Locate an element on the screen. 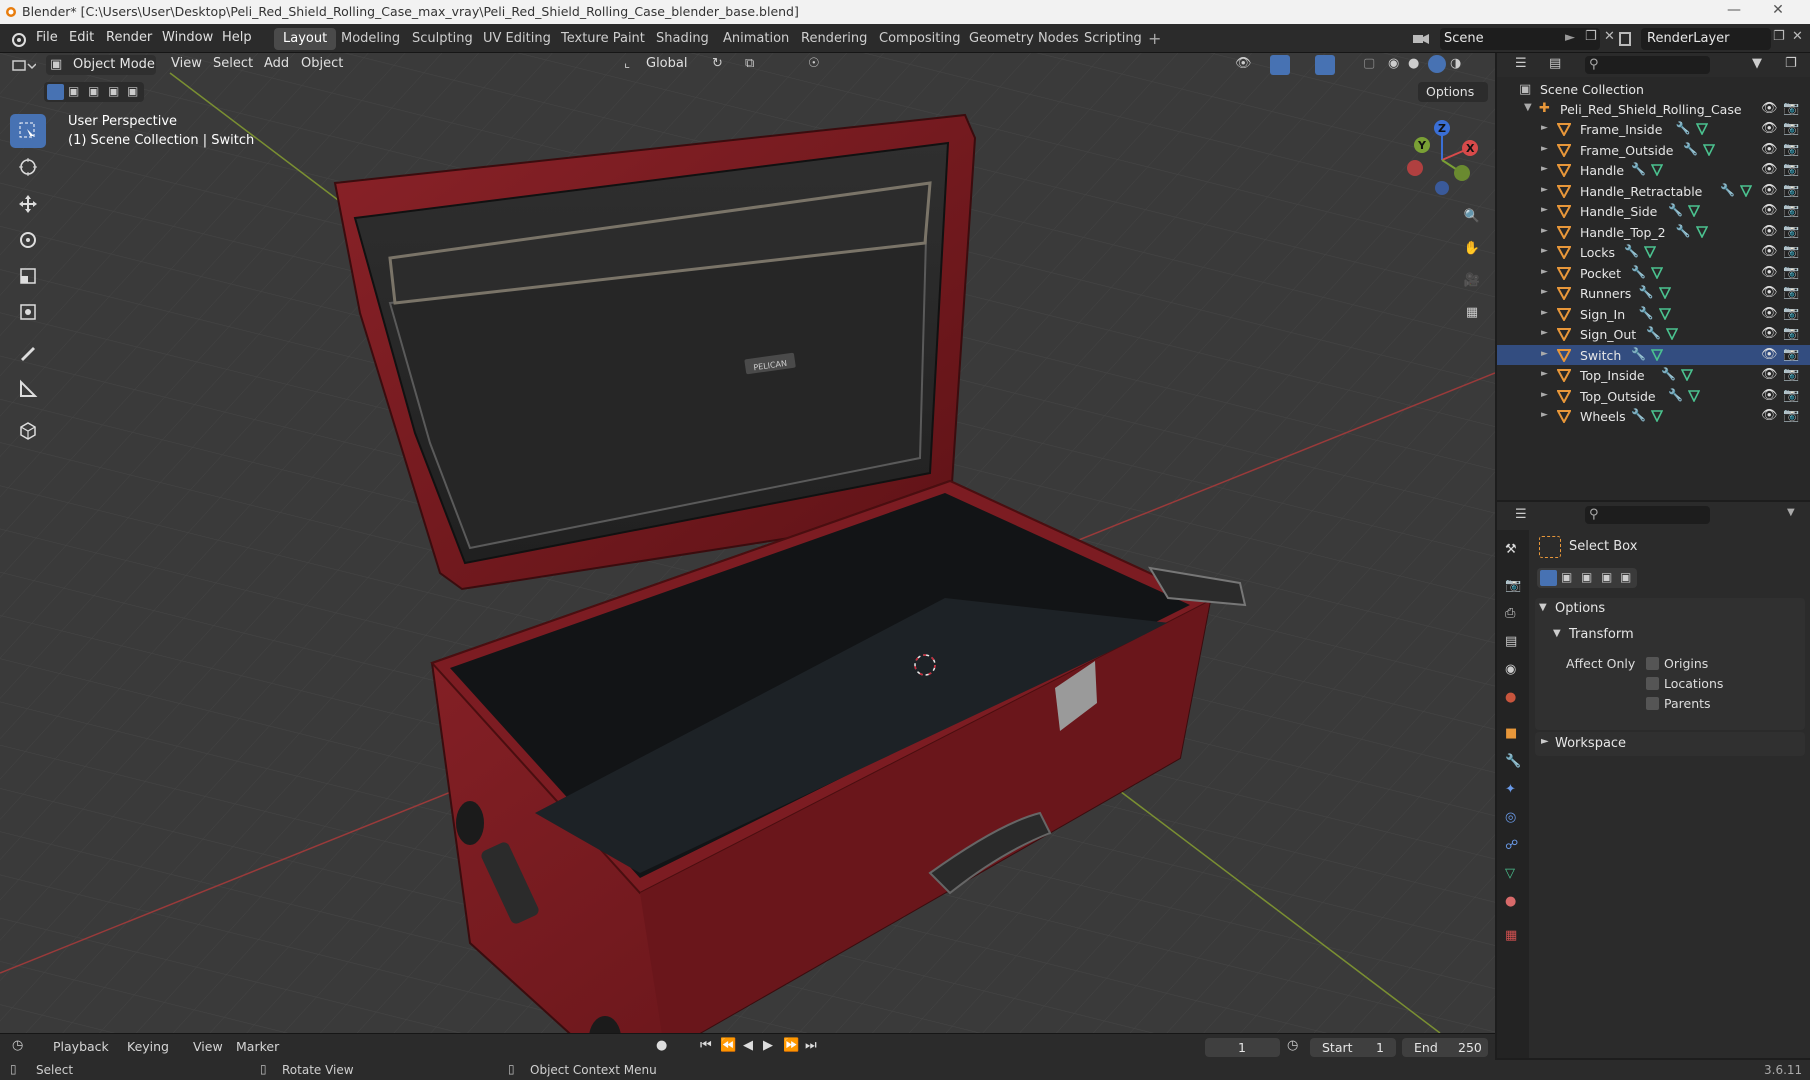 The height and width of the screenshot is (1080, 1810). select-new-icon is located at coordinates (55, 92).